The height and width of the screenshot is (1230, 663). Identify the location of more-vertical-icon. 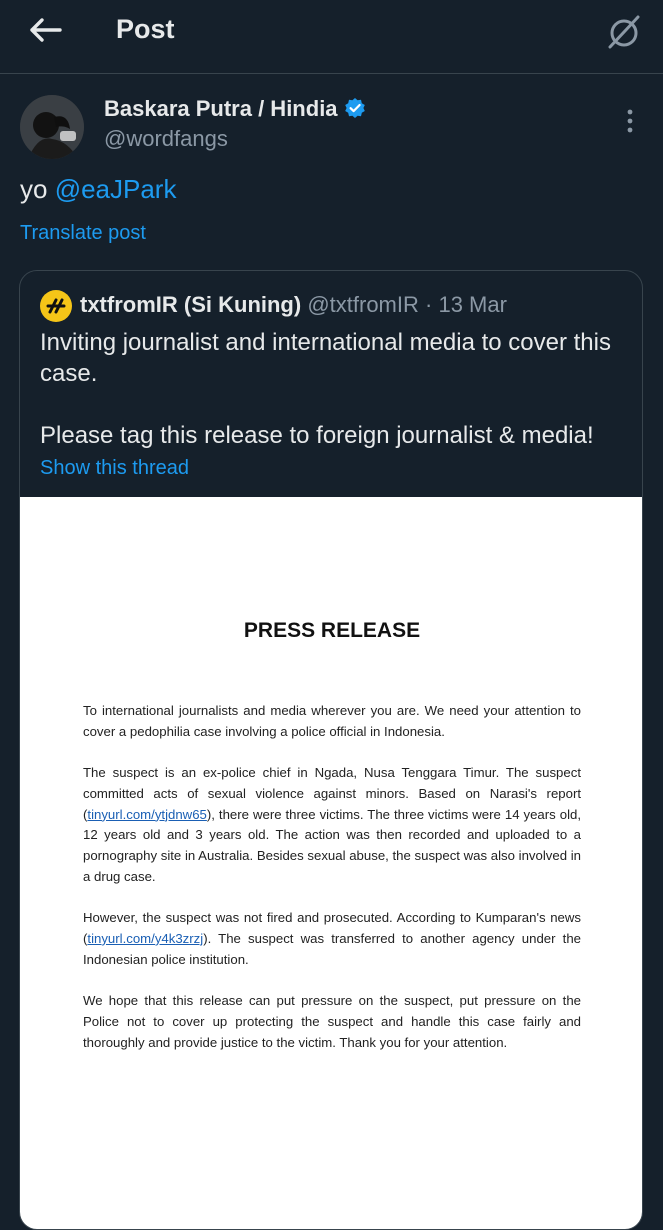
(630, 121).